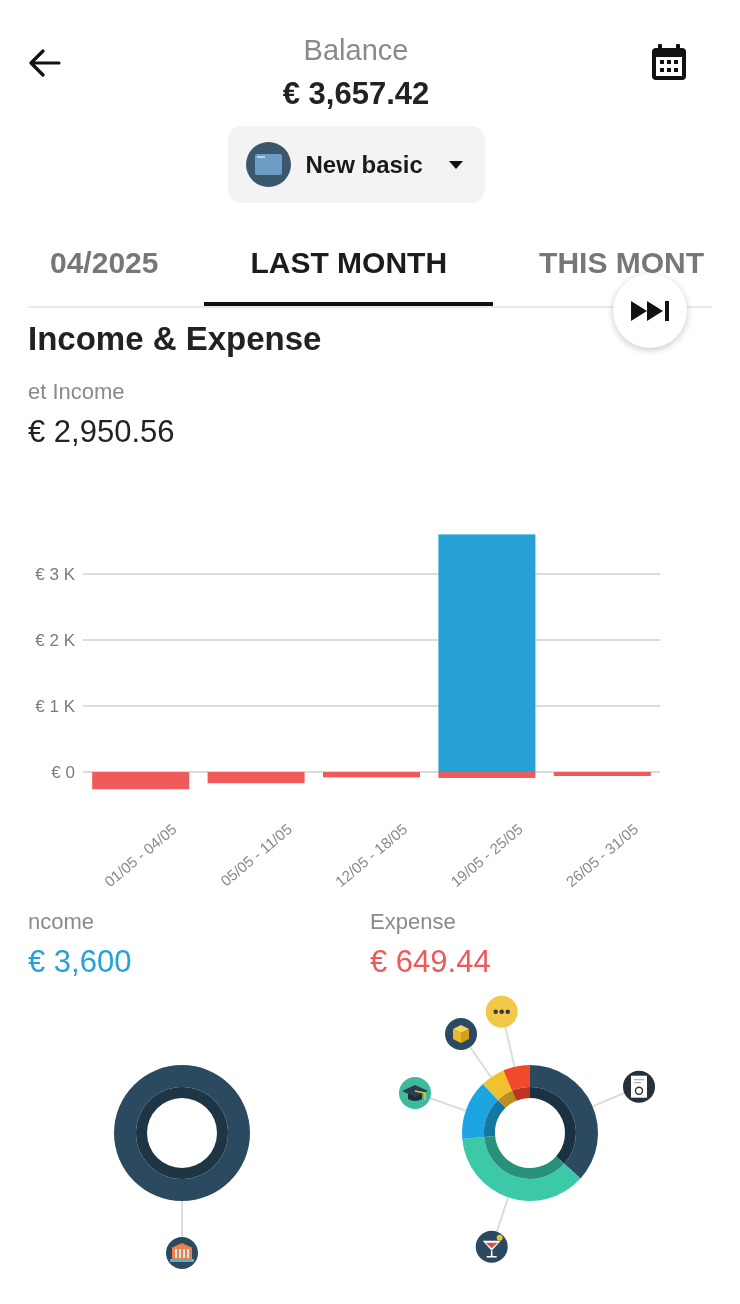 This screenshot has width=740, height=1304. What do you see at coordinates (76, 392) in the screenshot?
I see `net-income-label: et Income` at bounding box center [76, 392].